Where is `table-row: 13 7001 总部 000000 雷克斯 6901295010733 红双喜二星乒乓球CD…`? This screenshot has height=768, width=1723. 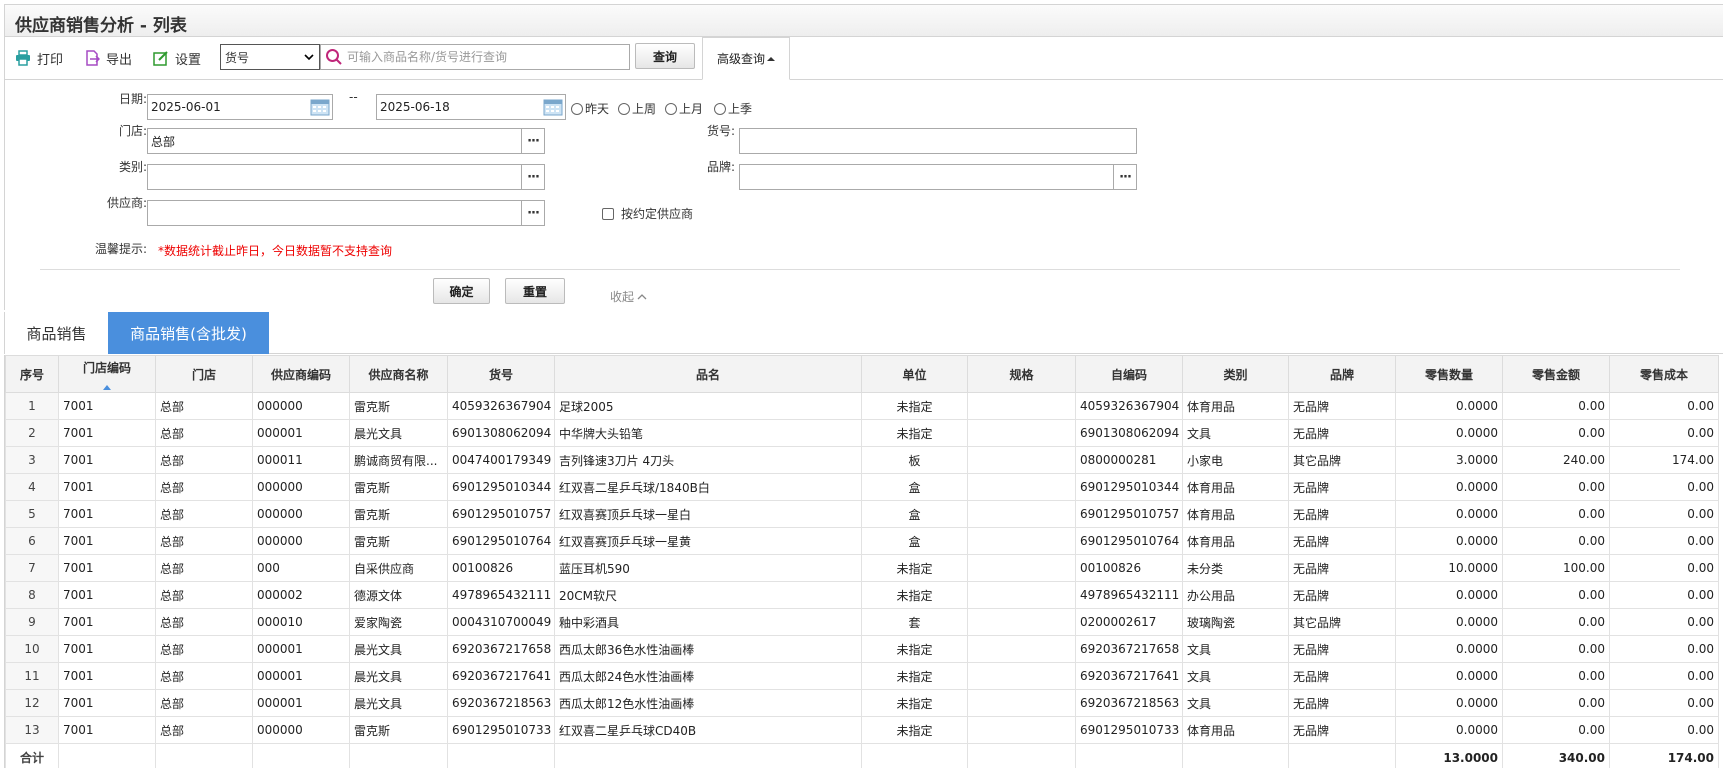
table-row: 13 7001 总部 000000 雷克斯 6901295010733 红双喜二星乒乓球CD… is located at coordinates (862, 730).